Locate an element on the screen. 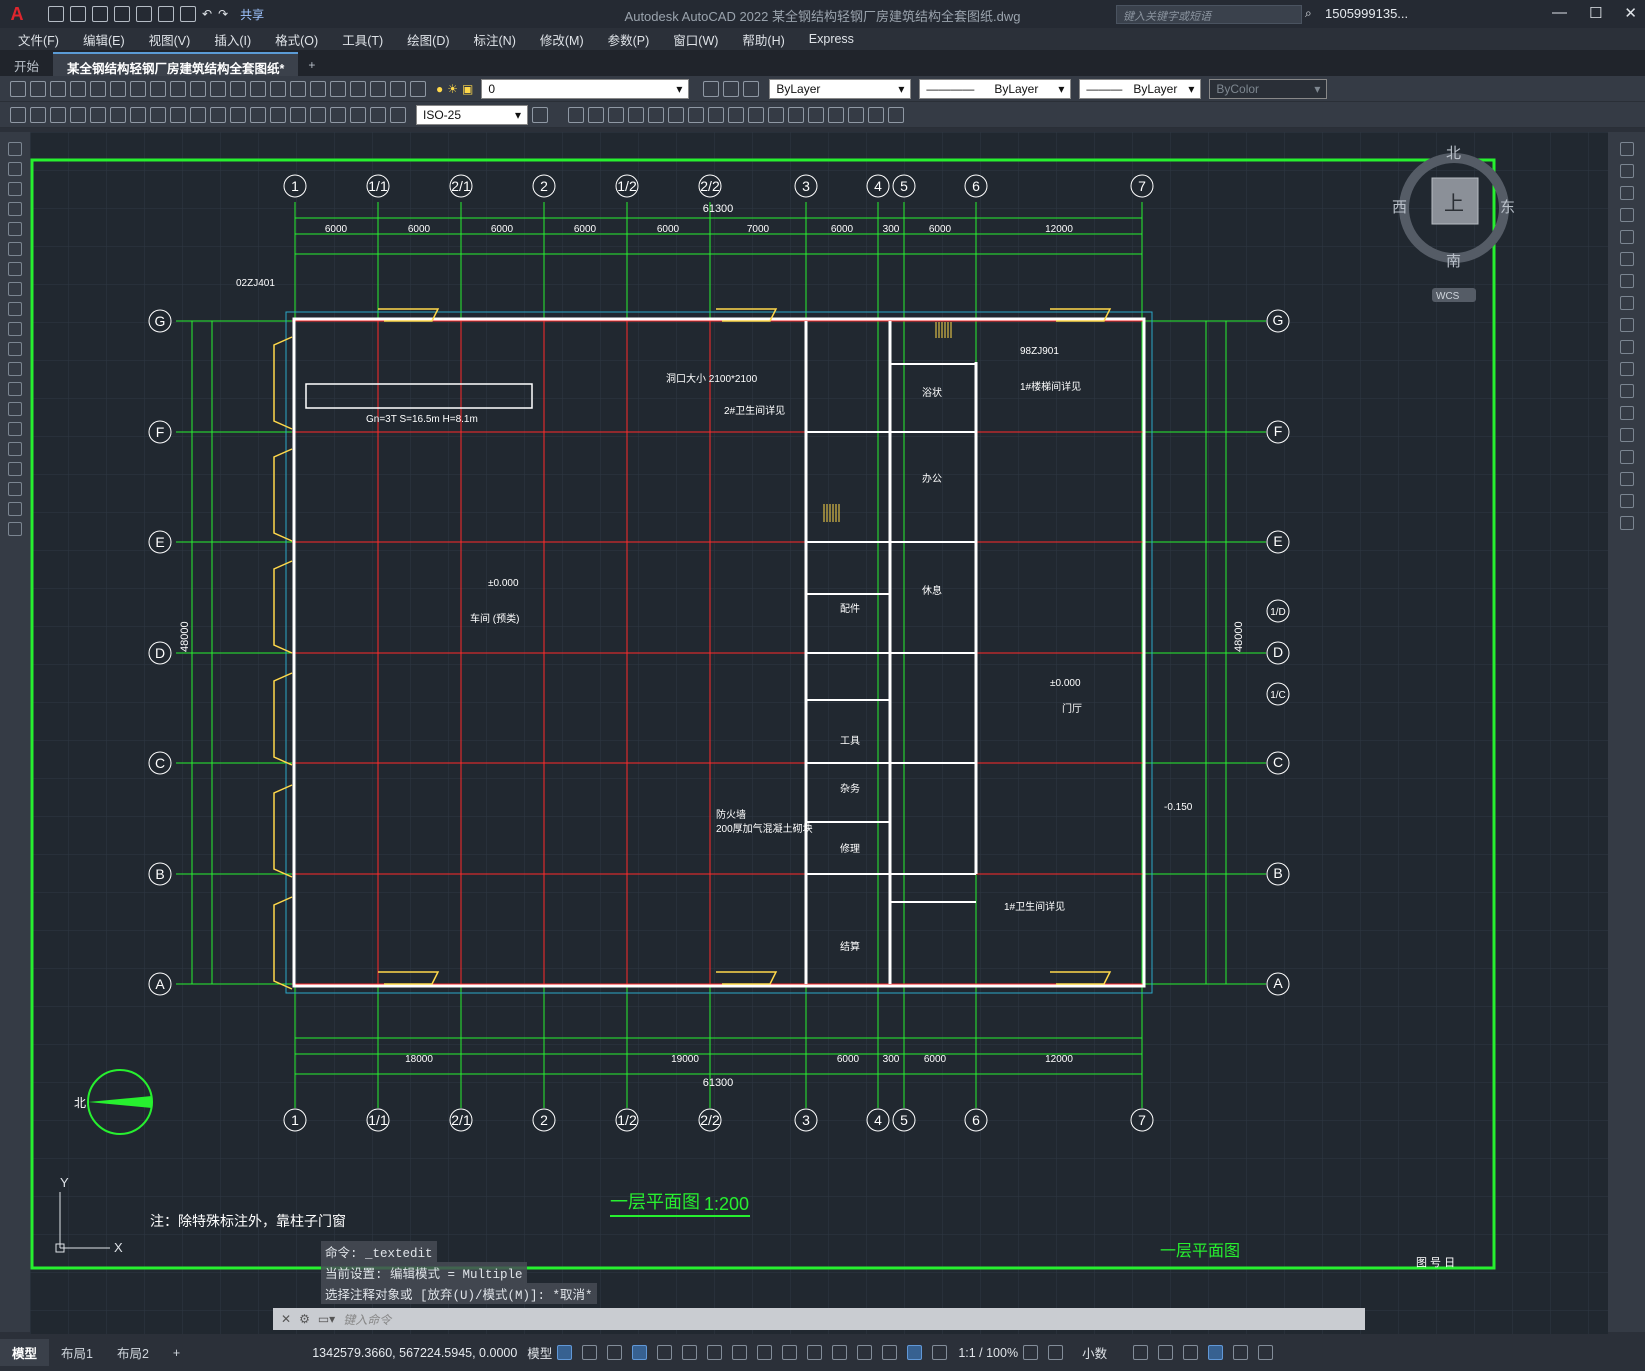  dim-continue-icon is located at coordinates (218, 114).